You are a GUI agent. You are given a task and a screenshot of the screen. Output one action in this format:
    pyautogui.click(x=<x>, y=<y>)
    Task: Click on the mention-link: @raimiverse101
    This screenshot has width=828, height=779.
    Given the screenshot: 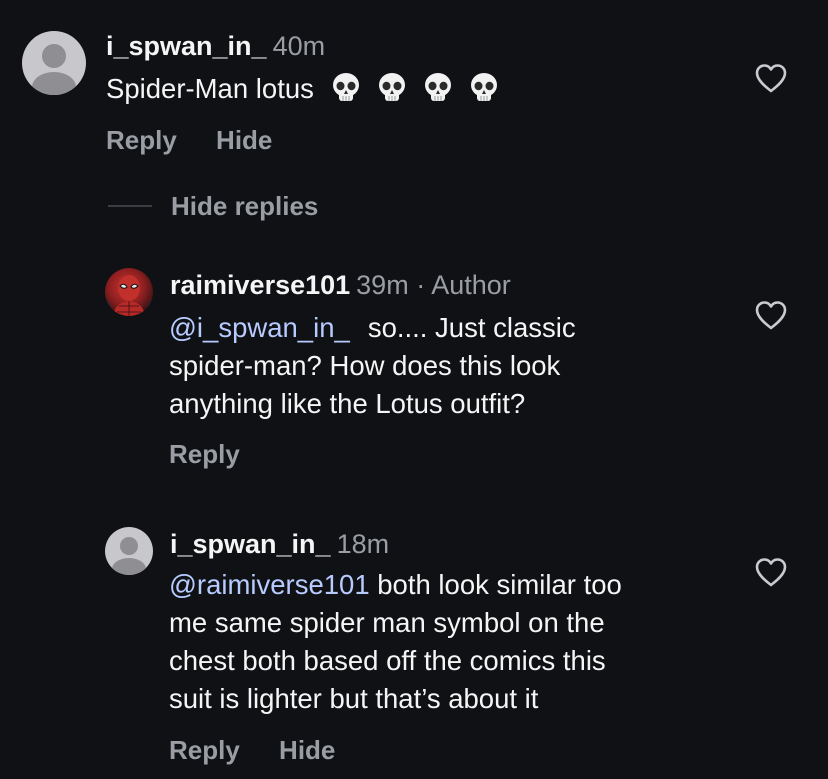 What is the action you would take?
    pyautogui.click(x=269, y=584)
    